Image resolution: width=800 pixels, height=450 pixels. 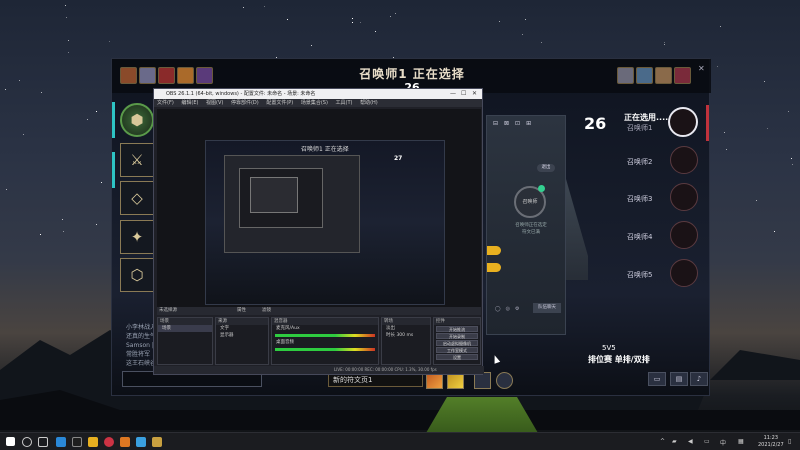 I want to click on scenes-header: 场景, so click(x=185, y=321).